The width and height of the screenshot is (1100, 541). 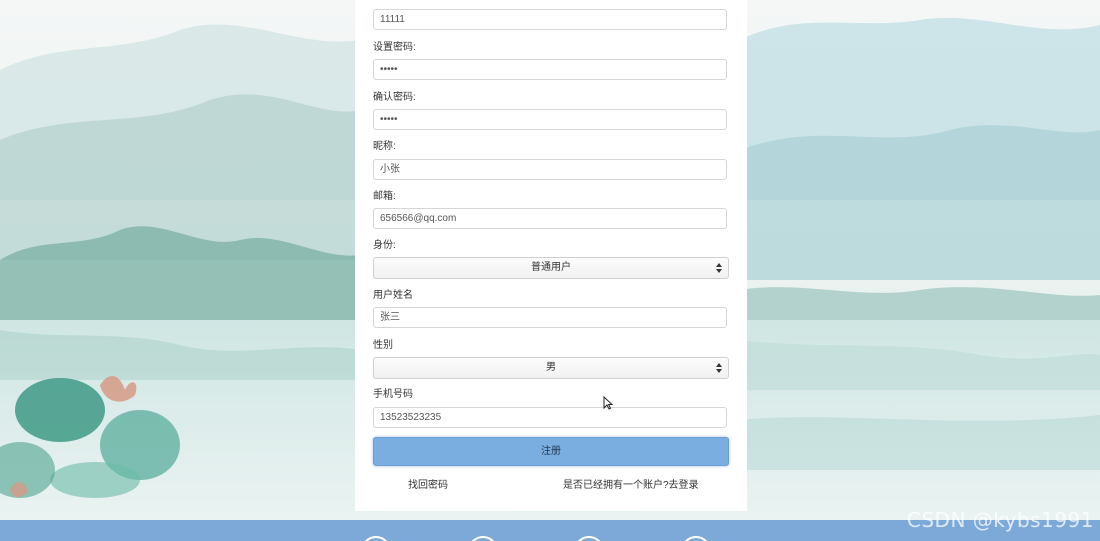 What do you see at coordinates (383, 345) in the screenshot?
I see `gender-label: 性别` at bounding box center [383, 345].